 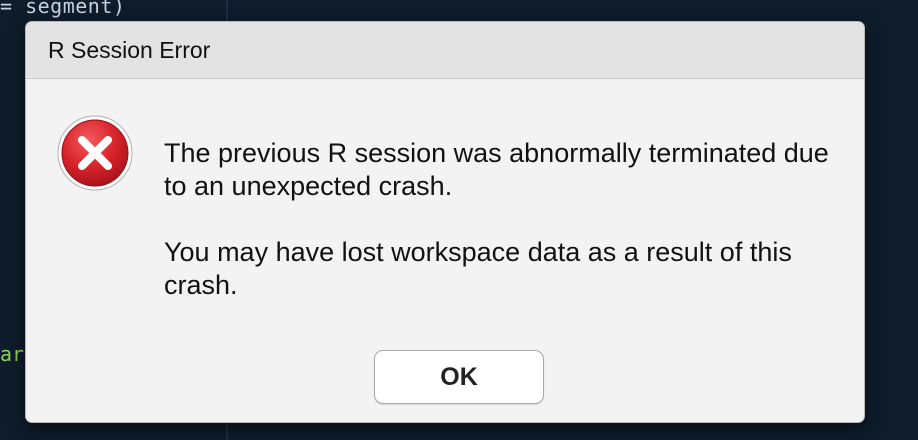 What do you see at coordinates (445, 50) in the screenshot?
I see `dialog-titlebar: R Session Error` at bounding box center [445, 50].